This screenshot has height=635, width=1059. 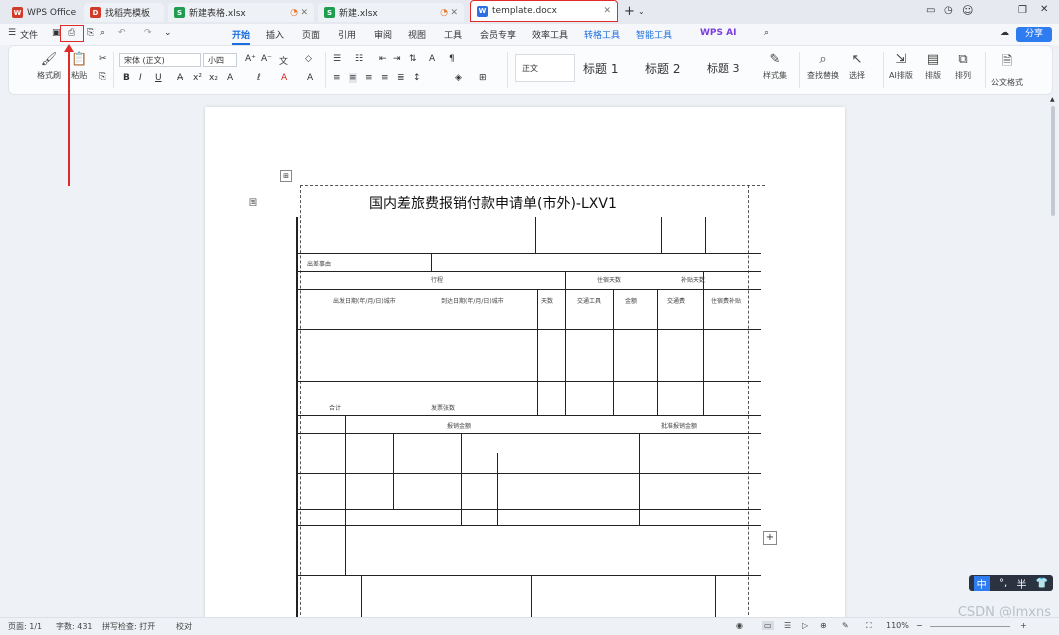 What do you see at coordinates (29, 34) in the screenshot?
I see `menu-file: 文件` at bounding box center [29, 34].